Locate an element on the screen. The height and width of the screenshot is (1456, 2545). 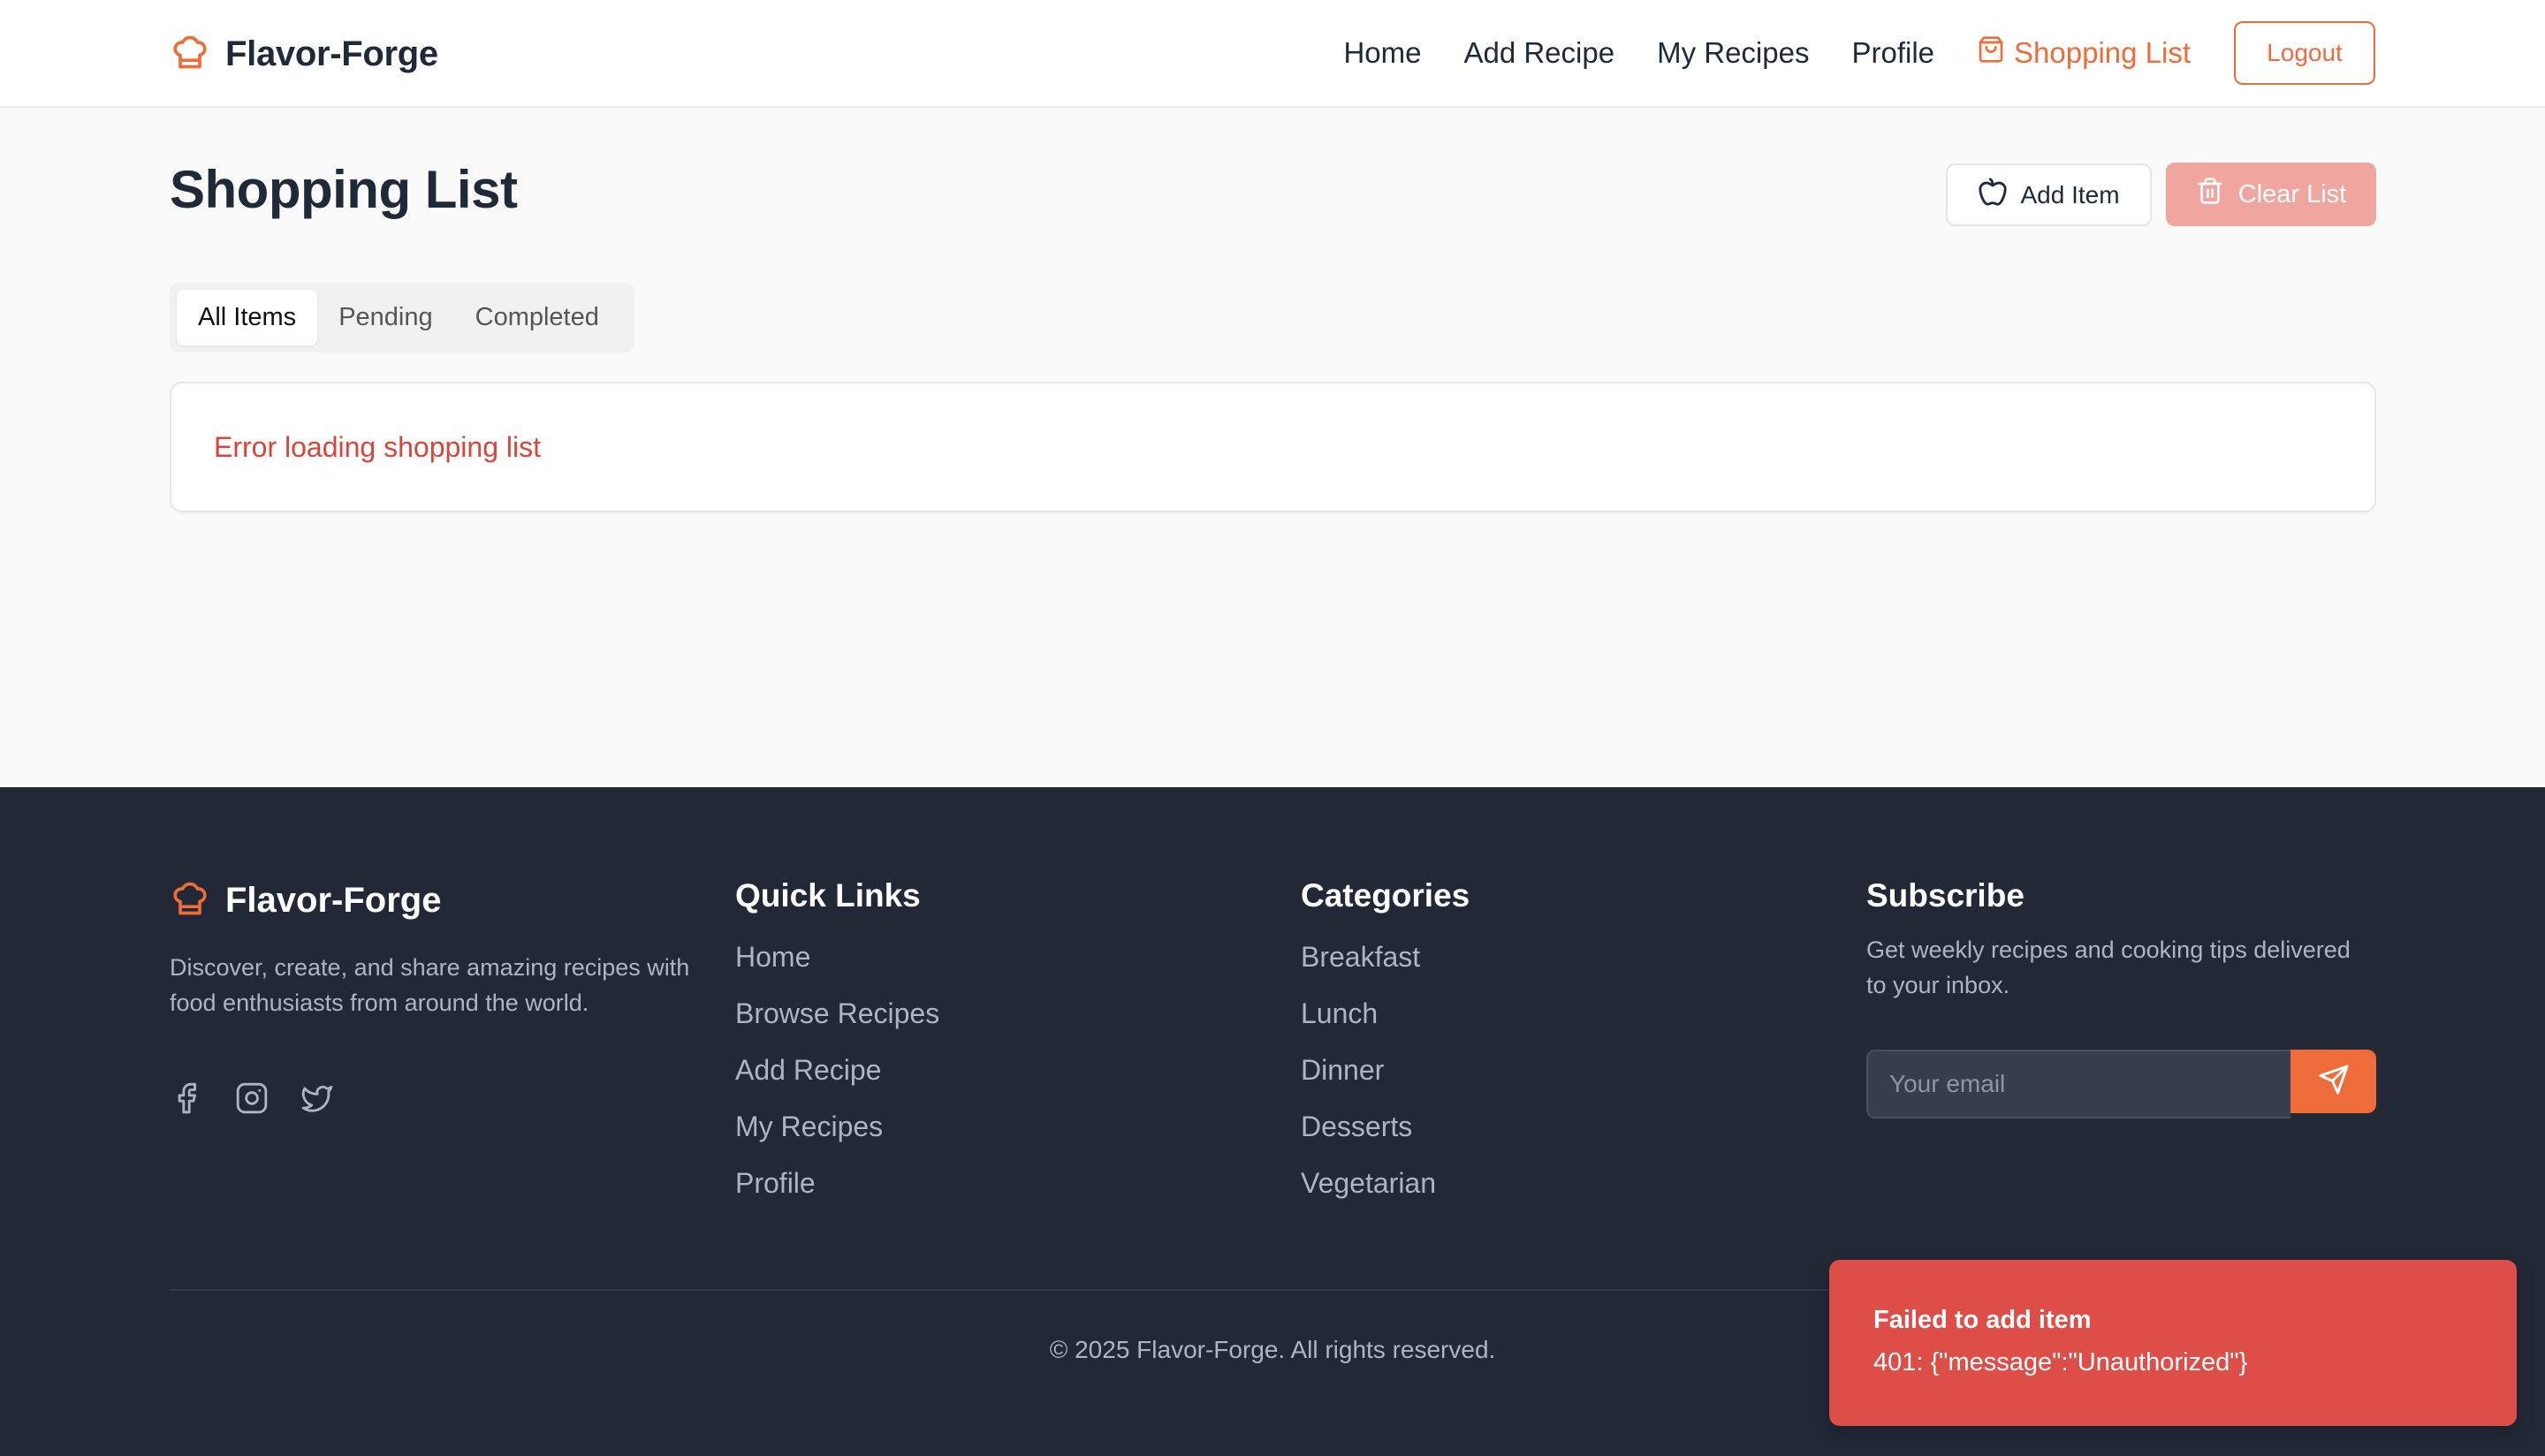
toast-message: 401: {"message":"Unauthorized"} is located at coordinates (2060, 1362).